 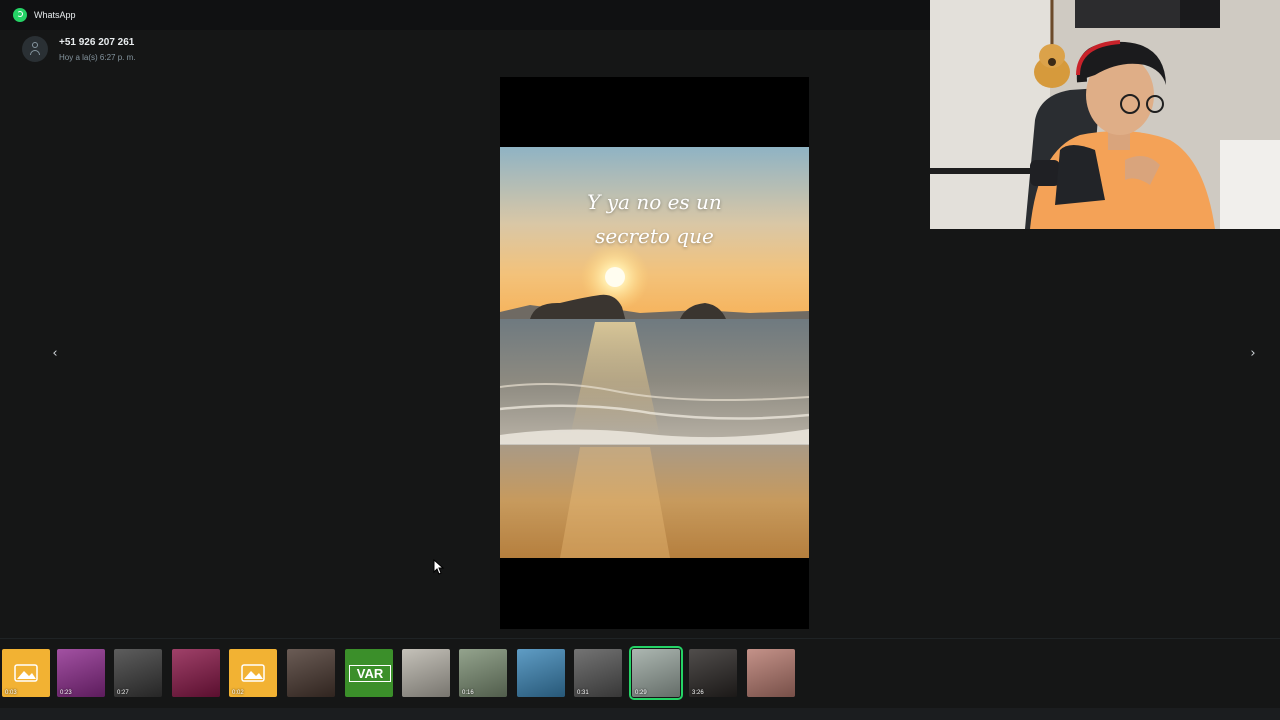 What do you see at coordinates (97, 57) in the screenshot?
I see `message-timestamp: Hoy a la(s) 6:27 p. m.` at bounding box center [97, 57].